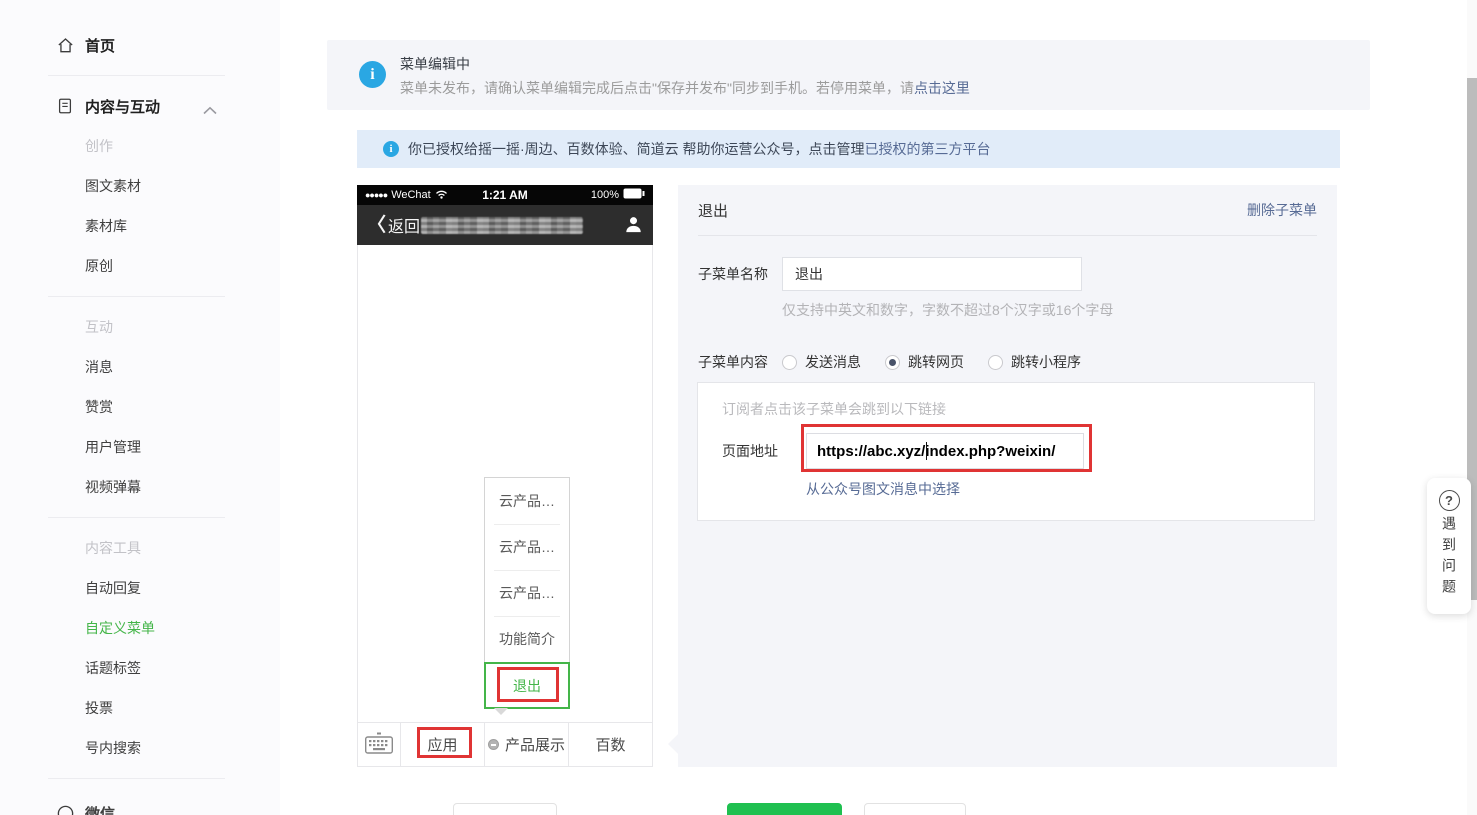 The image size is (1477, 815). Describe the element at coordinates (140, 708) in the screenshot. I see `sidebar-item-vote: 投票` at that location.